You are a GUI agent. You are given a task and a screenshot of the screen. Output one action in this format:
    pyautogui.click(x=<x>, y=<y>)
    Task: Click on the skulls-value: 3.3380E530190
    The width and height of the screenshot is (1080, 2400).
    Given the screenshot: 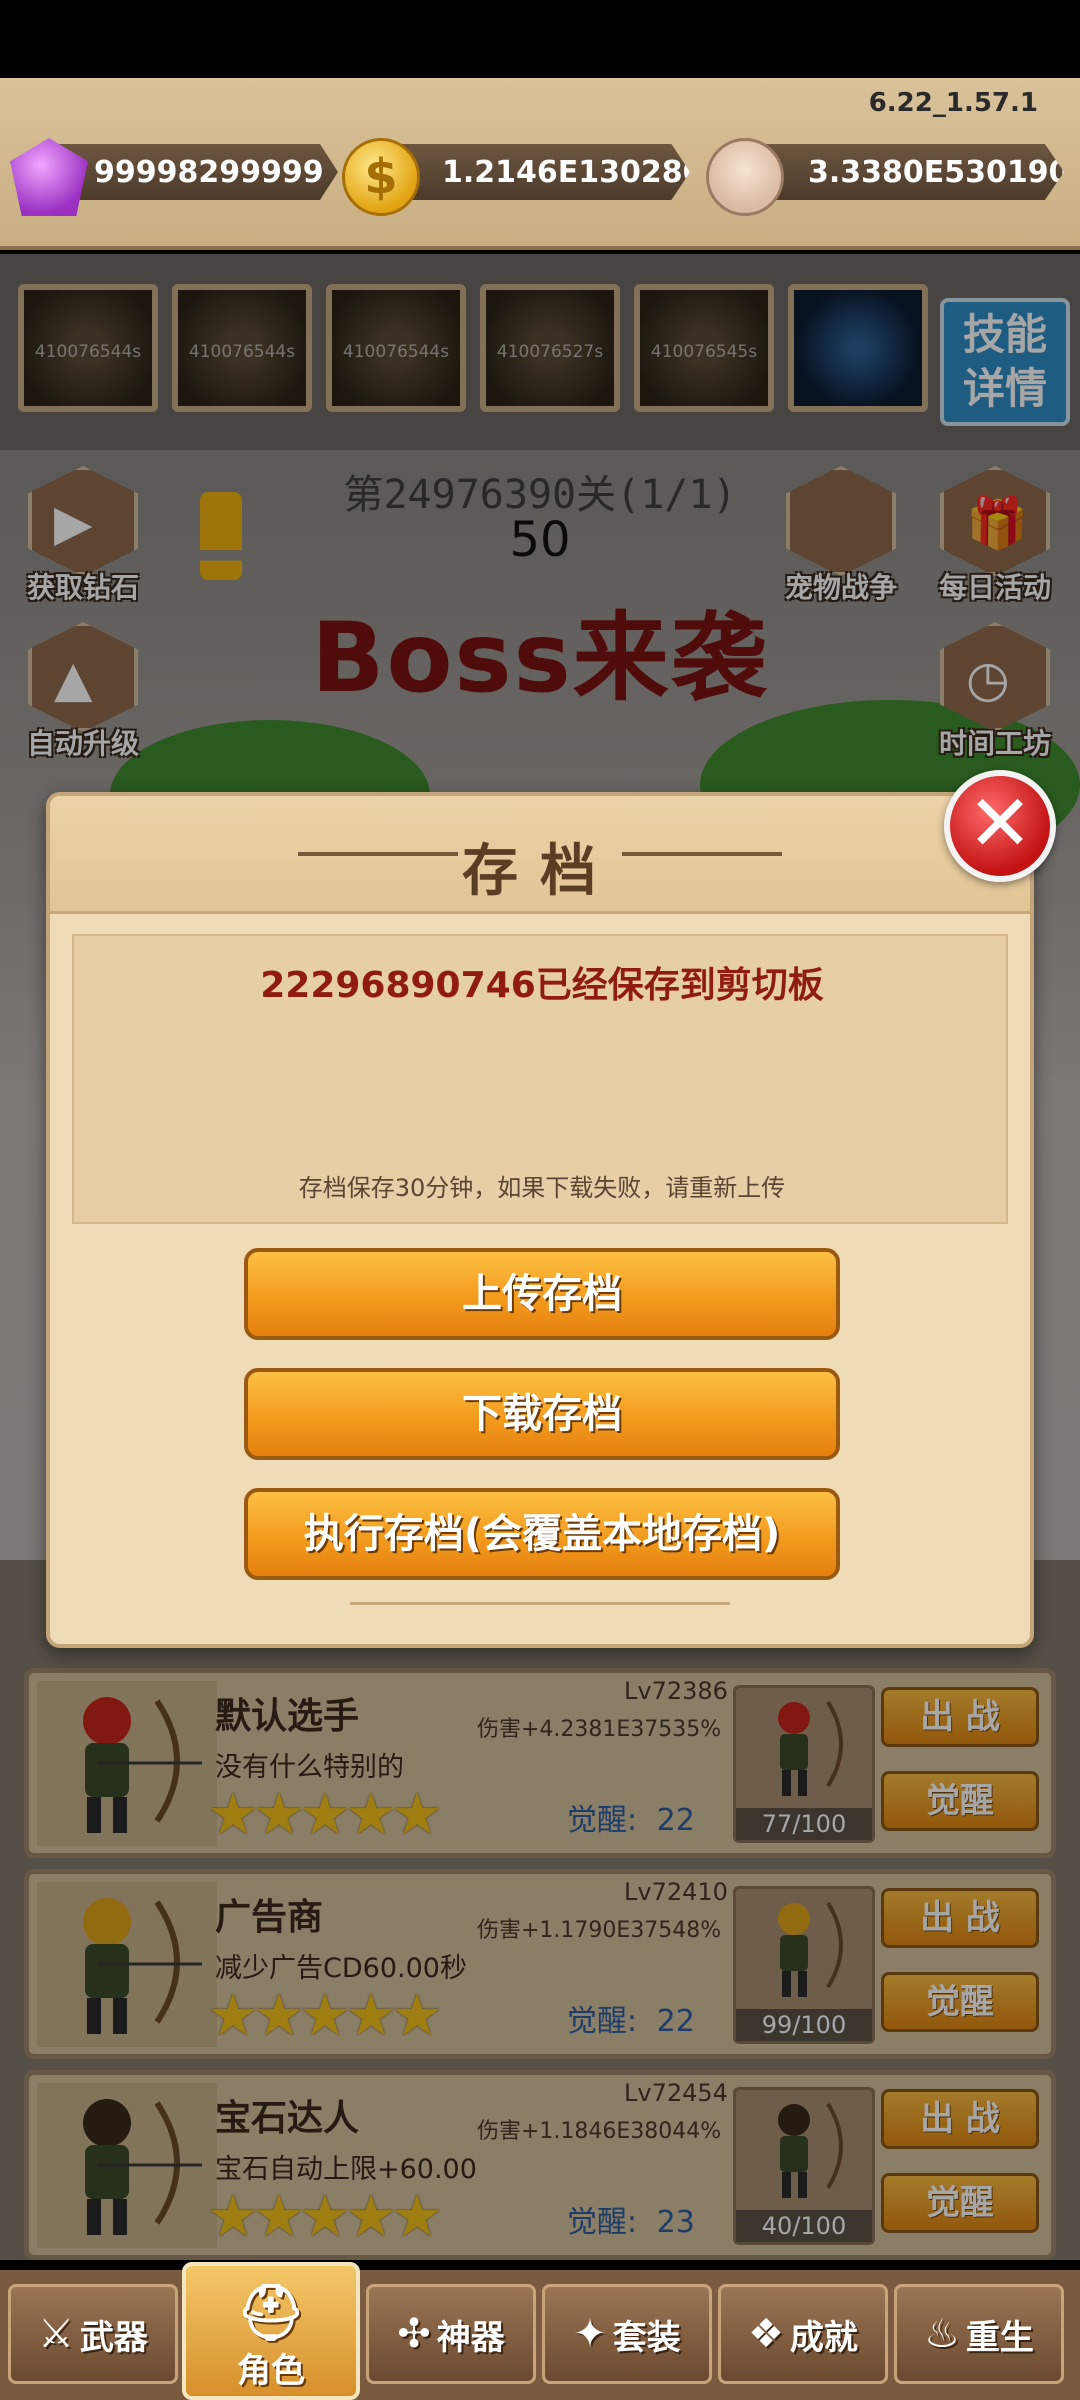 What is the action you would take?
    pyautogui.click(x=905, y=172)
    